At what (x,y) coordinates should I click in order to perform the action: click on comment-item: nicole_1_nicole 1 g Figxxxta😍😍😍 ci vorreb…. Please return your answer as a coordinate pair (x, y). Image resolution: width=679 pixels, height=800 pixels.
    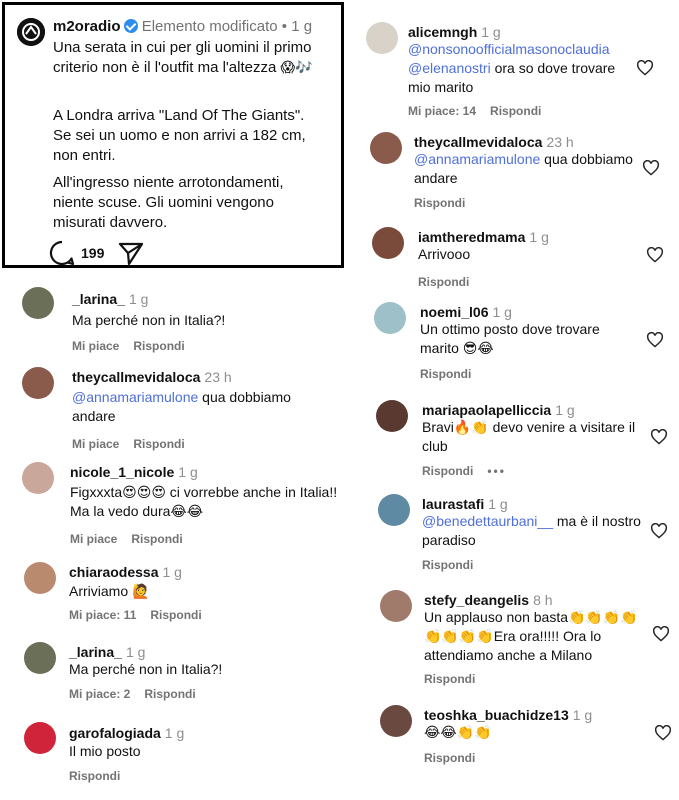
    Looking at the image, I should click on (178, 505).